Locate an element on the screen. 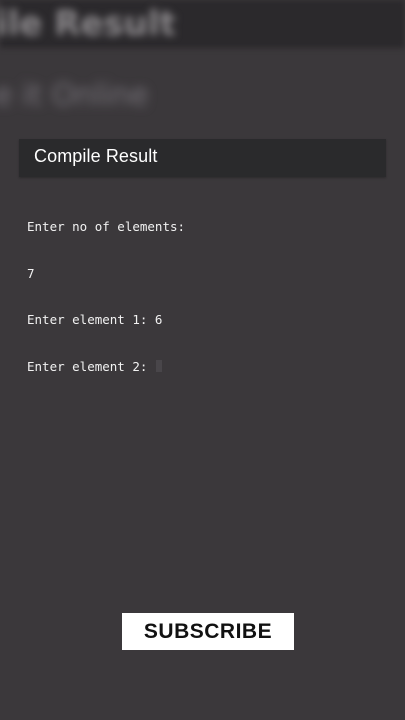 The image size is (405, 720). background-app-subtitle: e it Online is located at coordinates (74, 95).